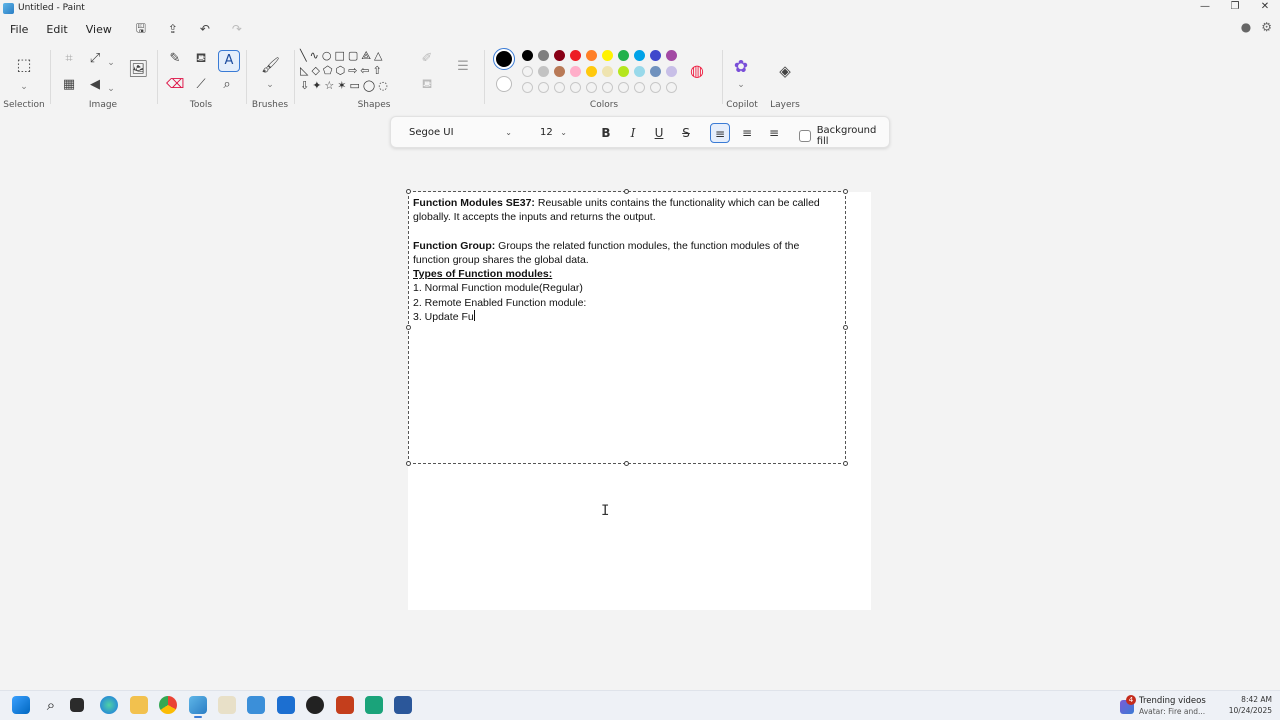 This screenshot has width=1280, height=720. What do you see at coordinates (805, 136) in the screenshot?
I see `background-fill-checkbox` at bounding box center [805, 136].